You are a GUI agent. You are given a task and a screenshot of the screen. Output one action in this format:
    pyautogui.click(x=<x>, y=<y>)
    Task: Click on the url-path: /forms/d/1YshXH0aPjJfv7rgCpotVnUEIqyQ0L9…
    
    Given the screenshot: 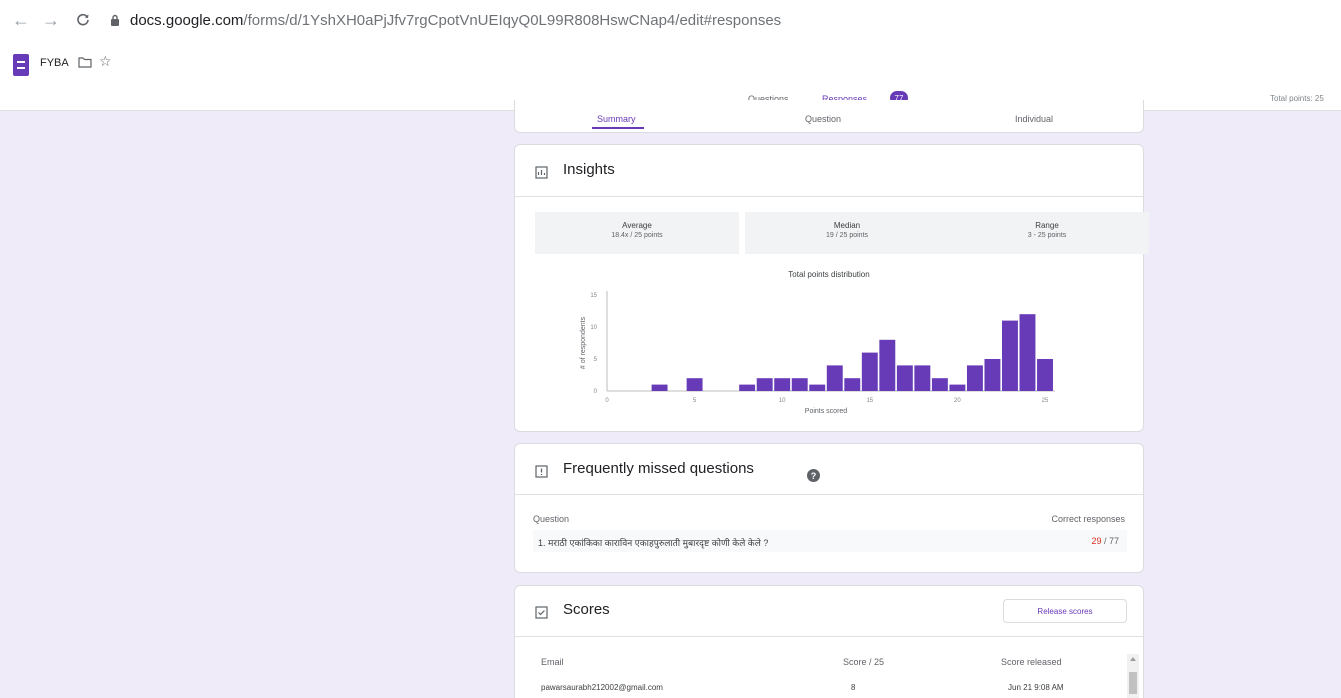 What is the action you would take?
    pyautogui.click(x=512, y=20)
    